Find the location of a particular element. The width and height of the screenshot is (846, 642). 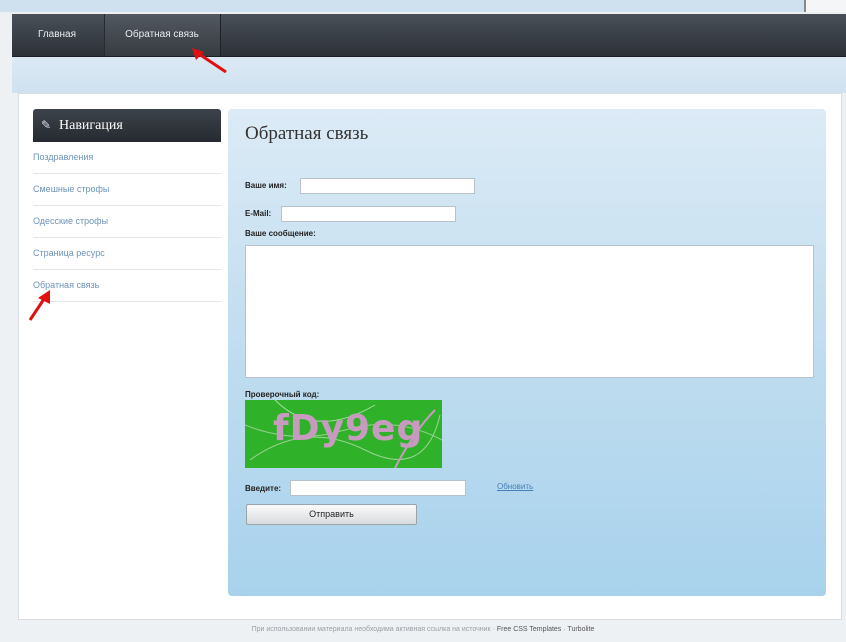

captcha-text: fDy9eg is located at coordinates (348, 428).